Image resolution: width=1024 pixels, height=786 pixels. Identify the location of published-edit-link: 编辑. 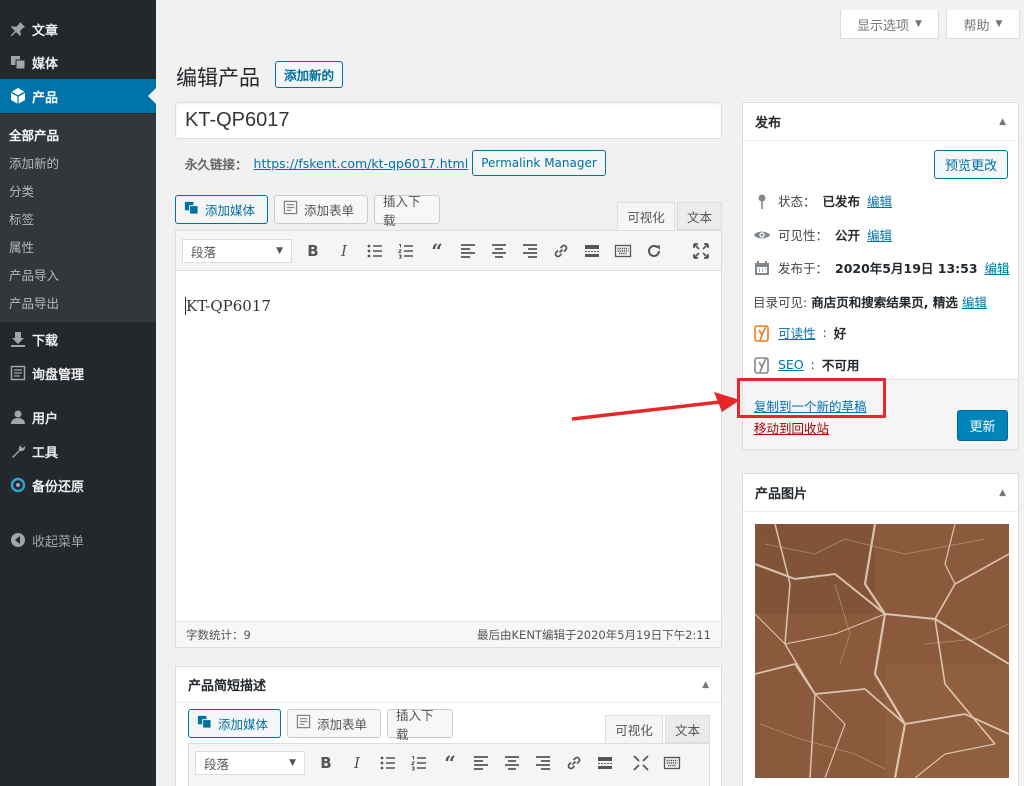
(997, 267).